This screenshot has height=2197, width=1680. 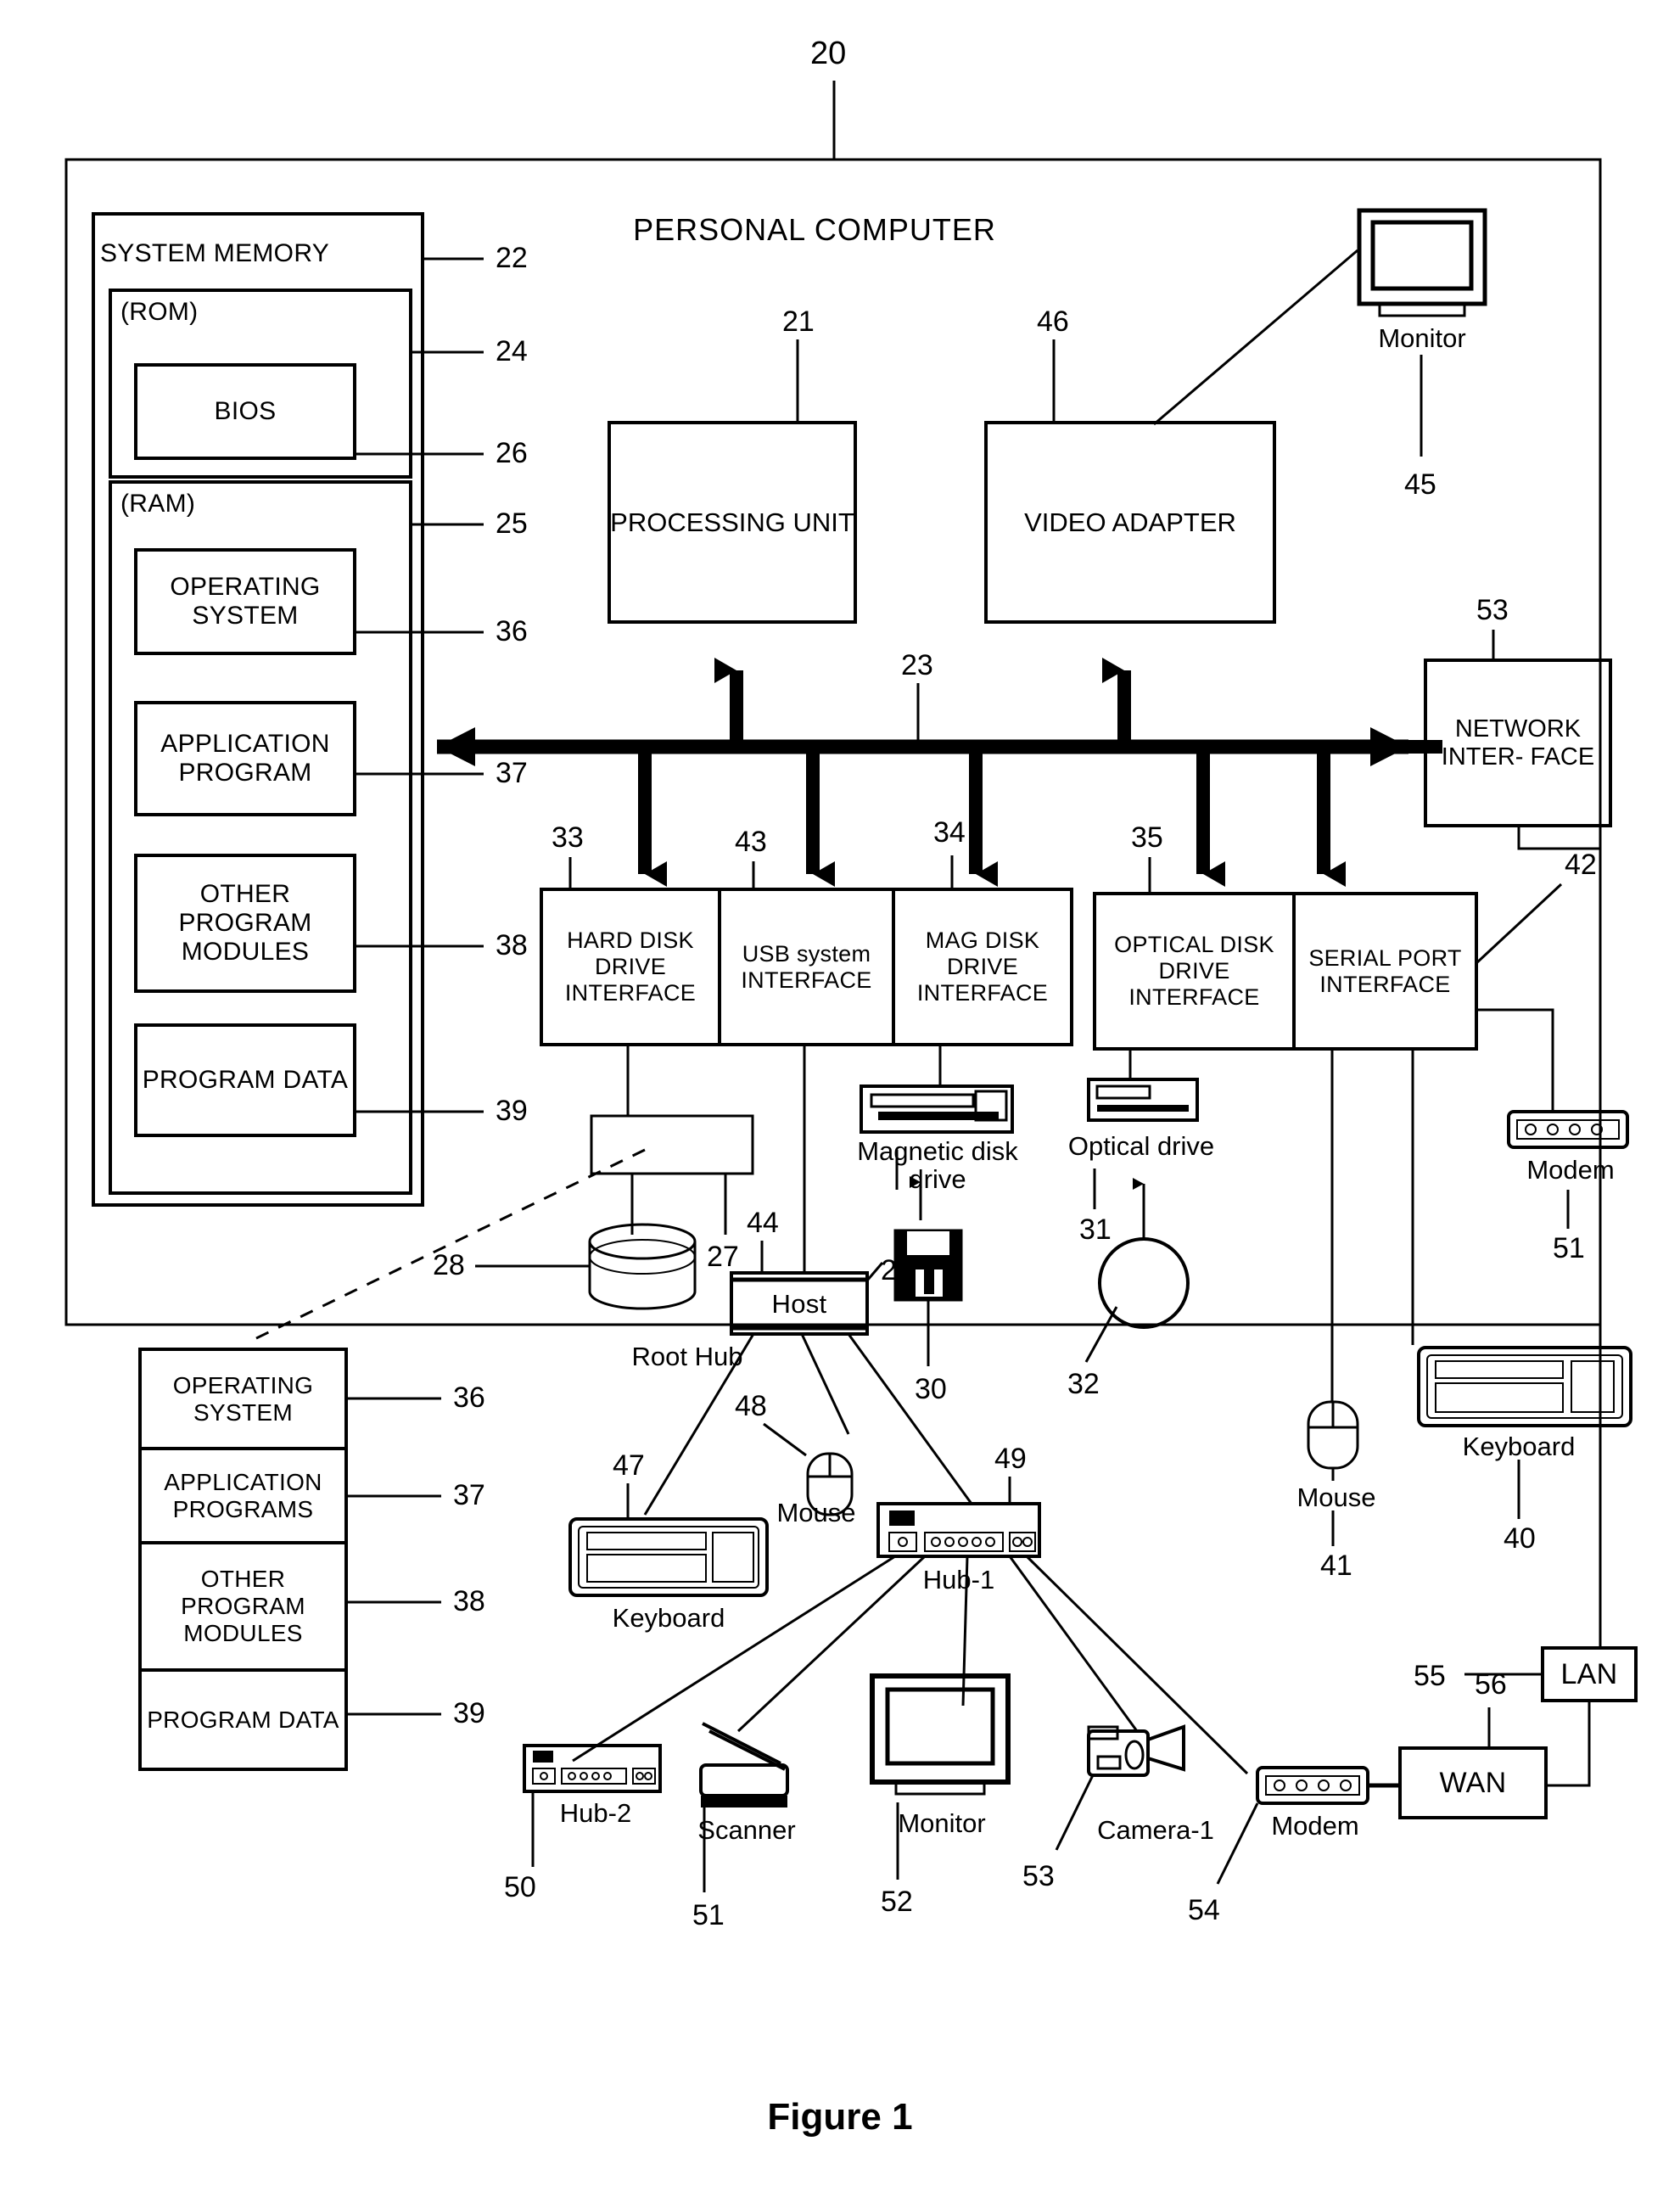 What do you see at coordinates (1204, 1910) in the screenshot?
I see `ref-54: 54` at bounding box center [1204, 1910].